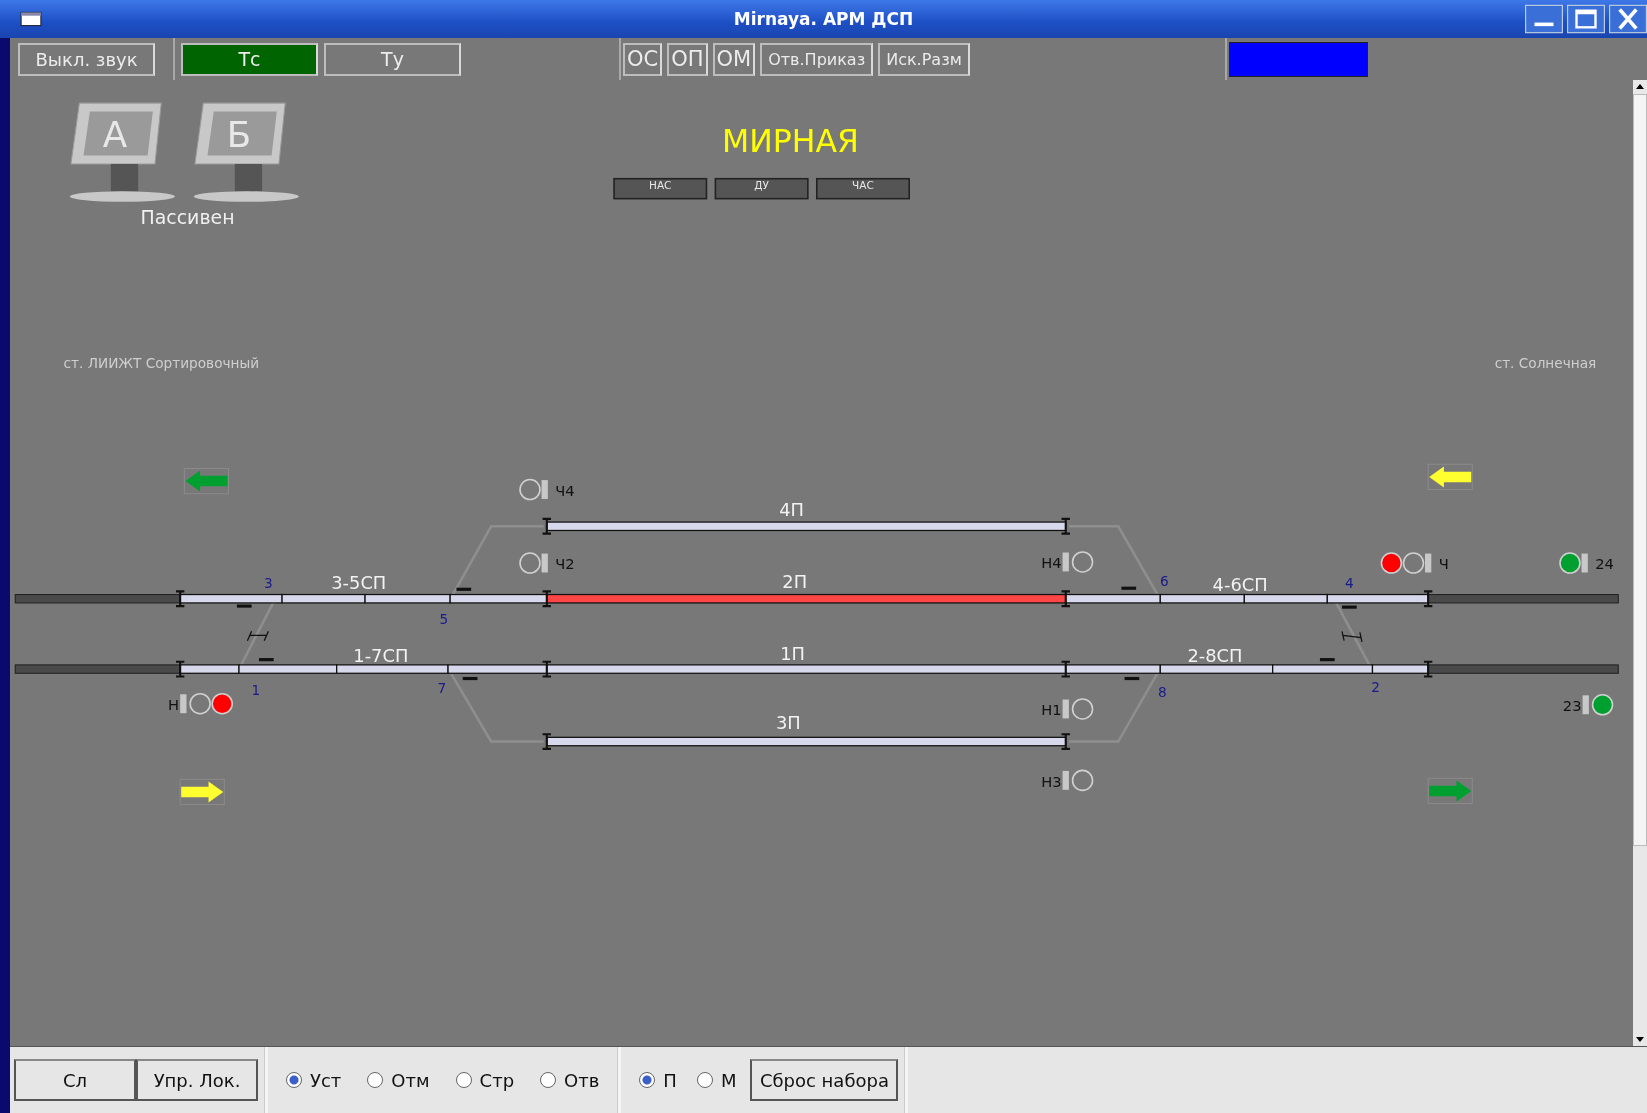 The image size is (1647, 1113). What do you see at coordinates (687, 59) in the screenshot?
I see `command-button: ОП` at bounding box center [687, 59].